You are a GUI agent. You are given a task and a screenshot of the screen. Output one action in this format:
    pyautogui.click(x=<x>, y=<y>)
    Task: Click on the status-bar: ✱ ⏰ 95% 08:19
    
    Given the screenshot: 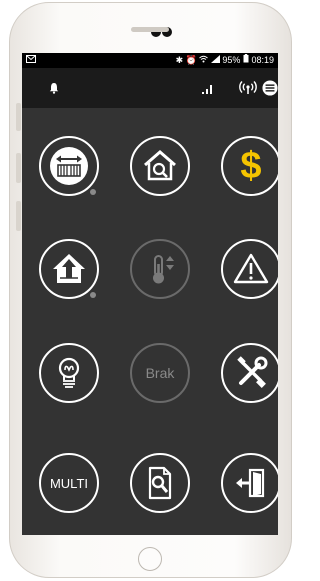 What is the action you would take?
    pyautogui.click(x=150, y=60)
    